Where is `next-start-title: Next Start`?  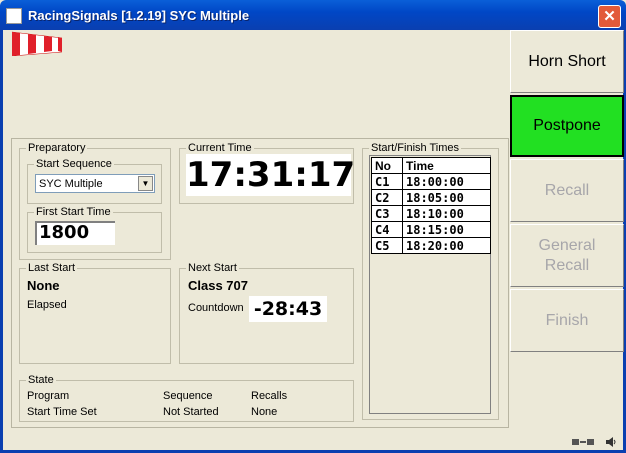 next-start-title: Next Start is located at coordinates (212, 268).